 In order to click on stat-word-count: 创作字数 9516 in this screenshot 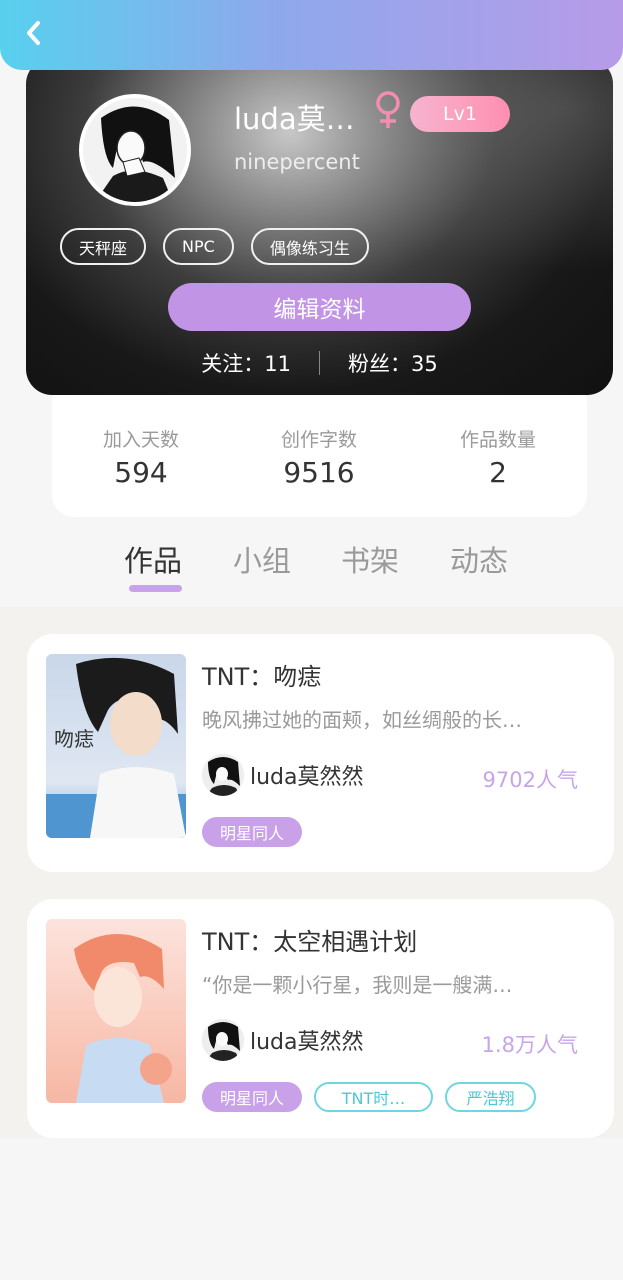, I will do `click(319, 457)`.